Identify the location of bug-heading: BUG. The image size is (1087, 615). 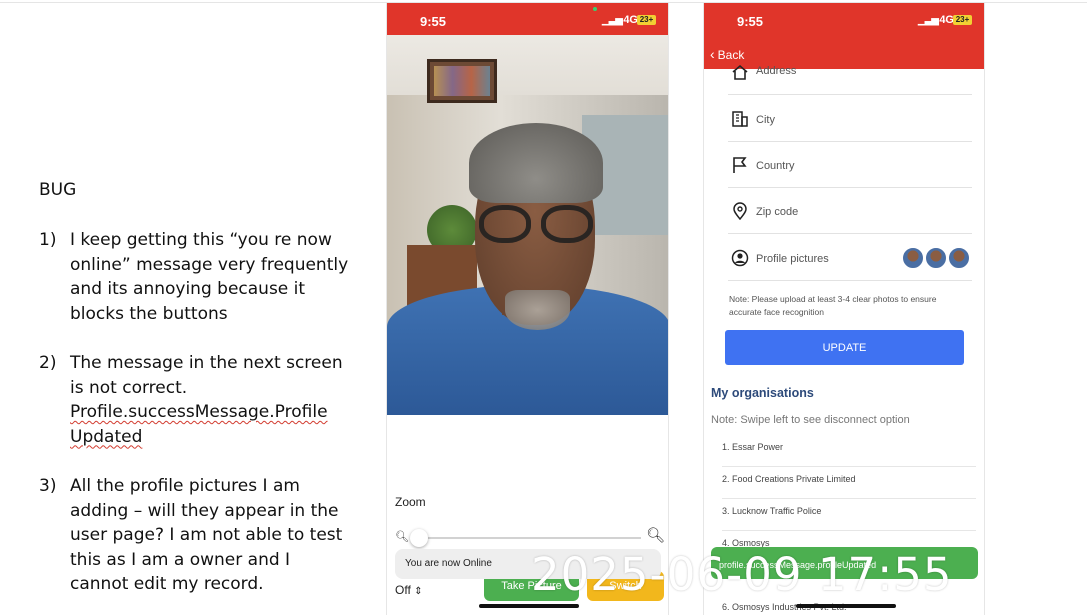
(58, 190).